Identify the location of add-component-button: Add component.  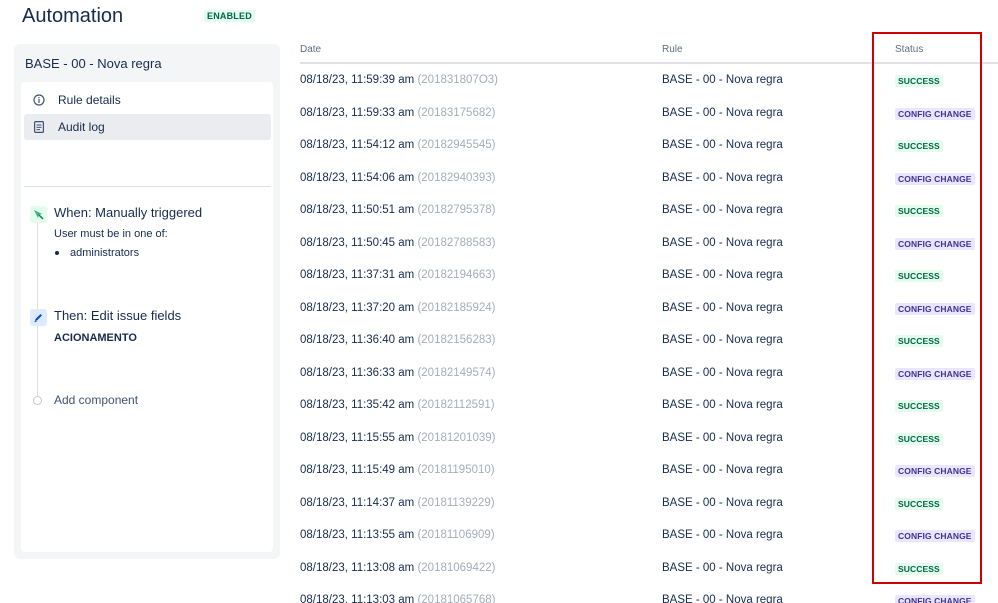
(96, 400).